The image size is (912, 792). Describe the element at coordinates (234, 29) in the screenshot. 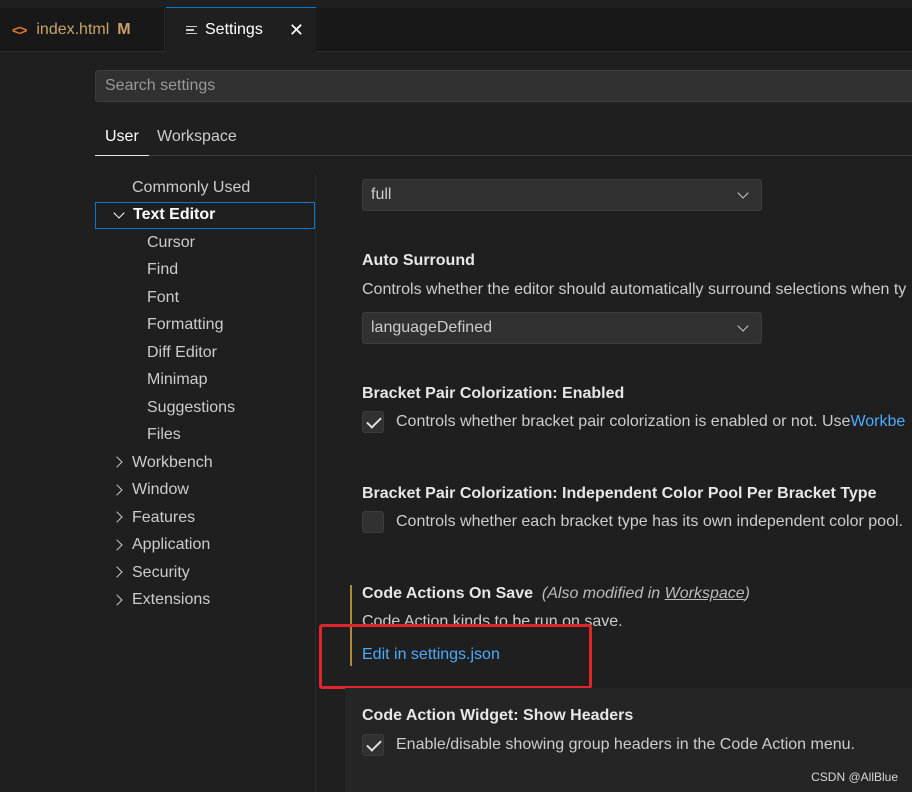

I see `tab-label: Settings` at that location.